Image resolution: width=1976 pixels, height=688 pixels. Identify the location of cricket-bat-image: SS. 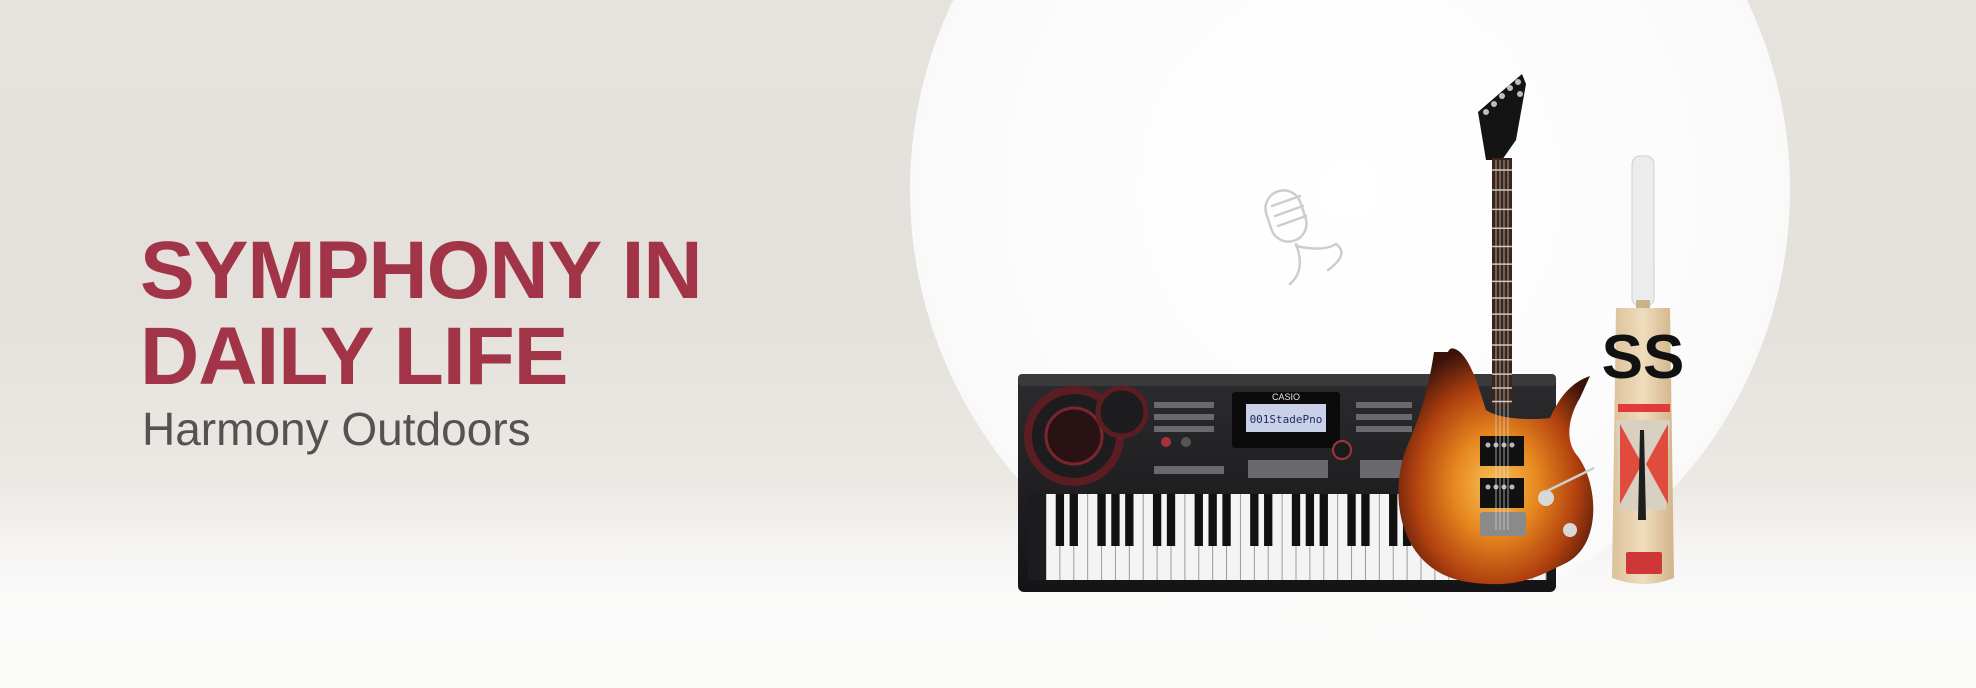
(1643, 369).